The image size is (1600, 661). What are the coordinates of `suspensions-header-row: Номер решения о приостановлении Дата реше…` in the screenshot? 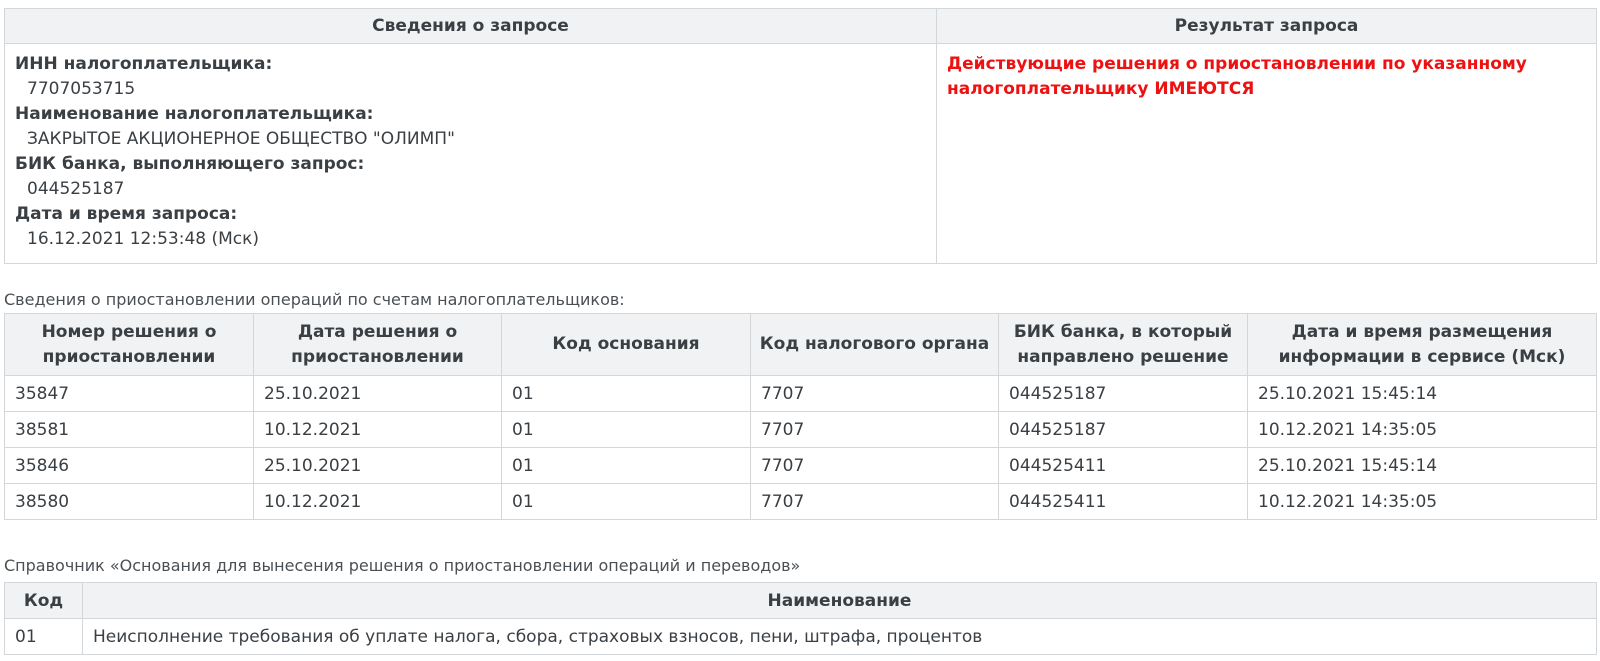 It's located at (800, 344).